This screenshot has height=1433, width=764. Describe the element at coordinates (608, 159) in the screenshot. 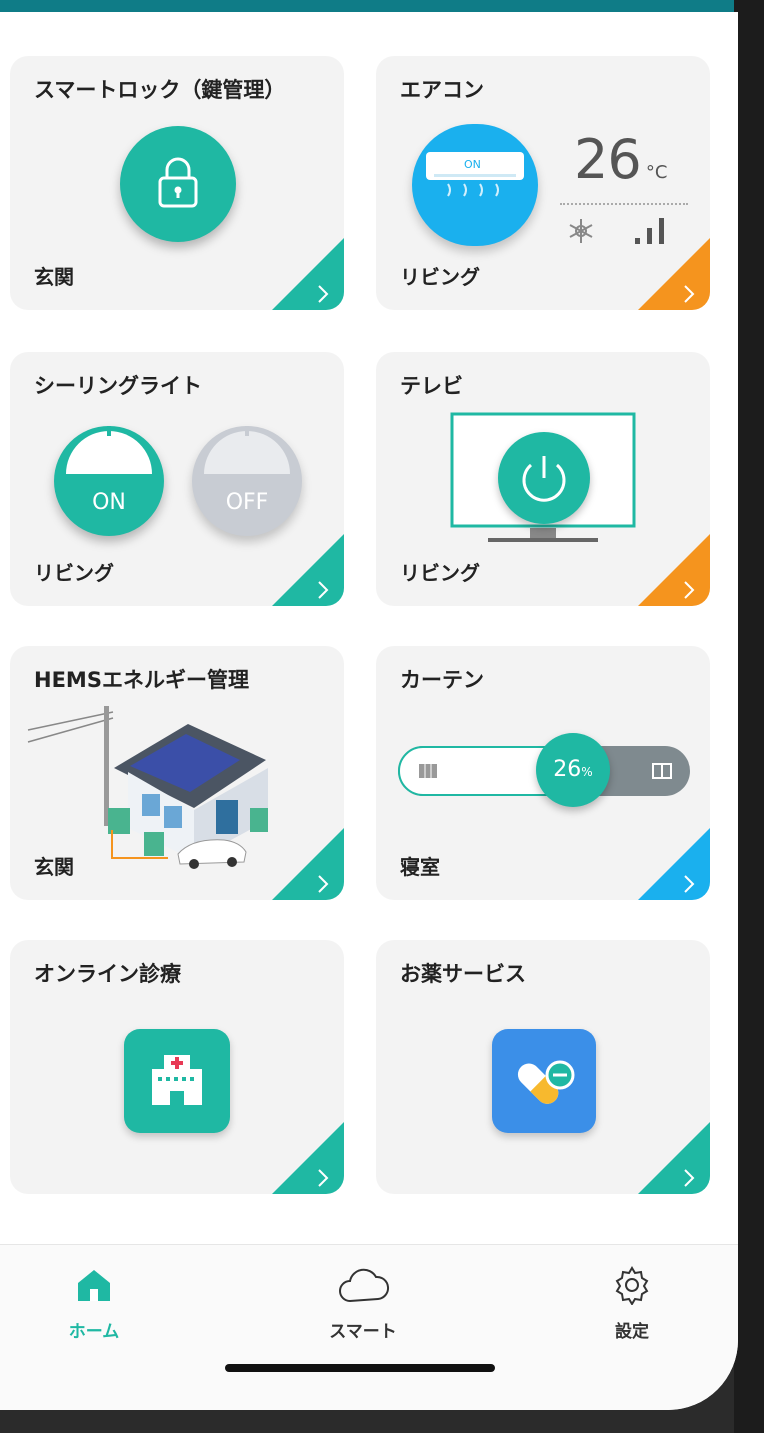

I see `temperature-value: 26` at that location.